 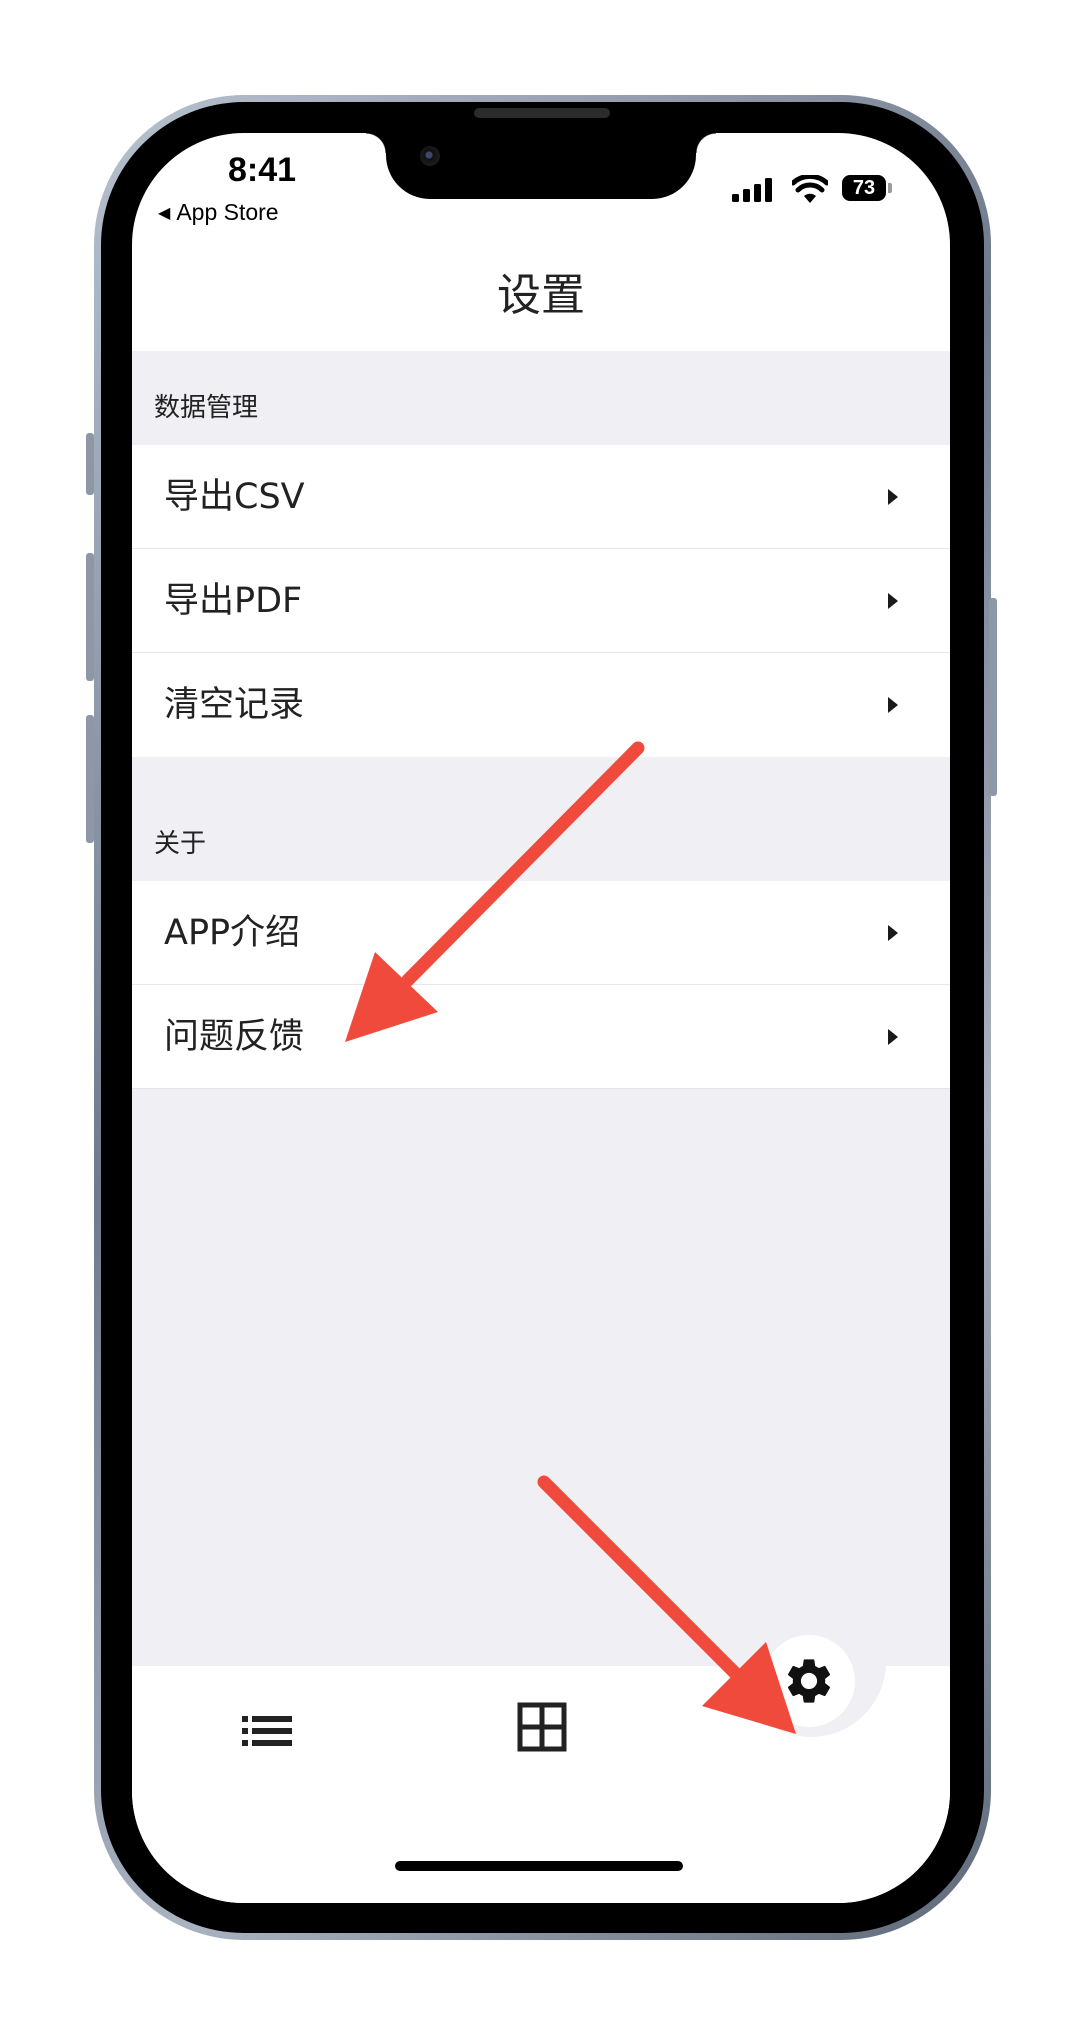 I want to click on arrow-to-settings-tab, so click(x=666, y=1604).